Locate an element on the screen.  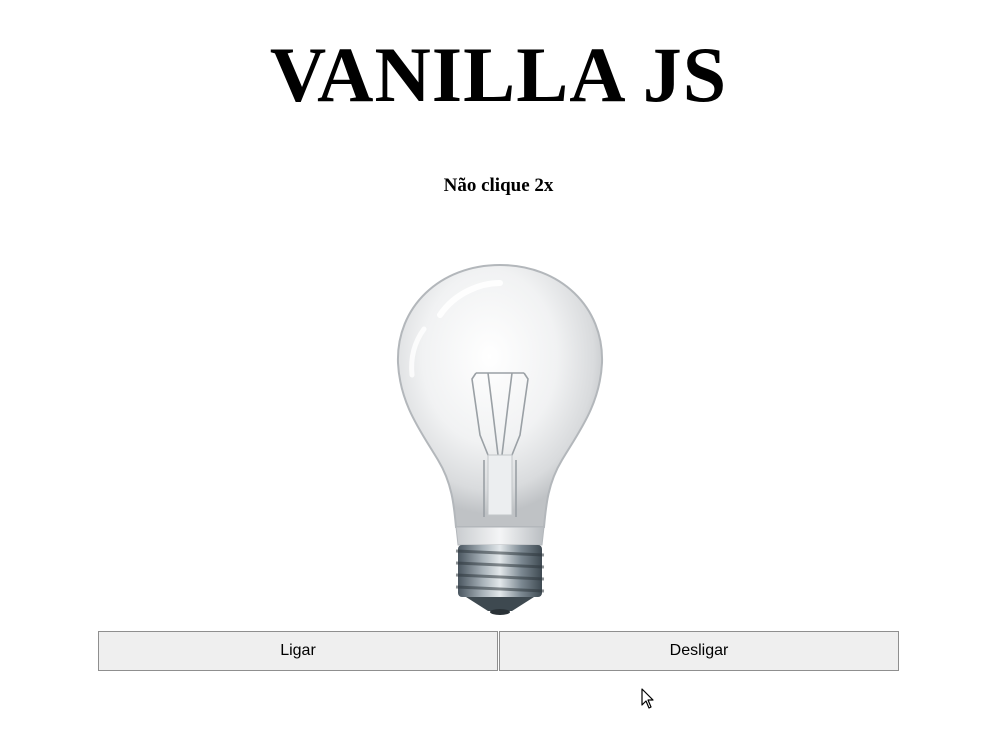
lamp-controls: Ligar Desligar is located at coordinates (499, 651).